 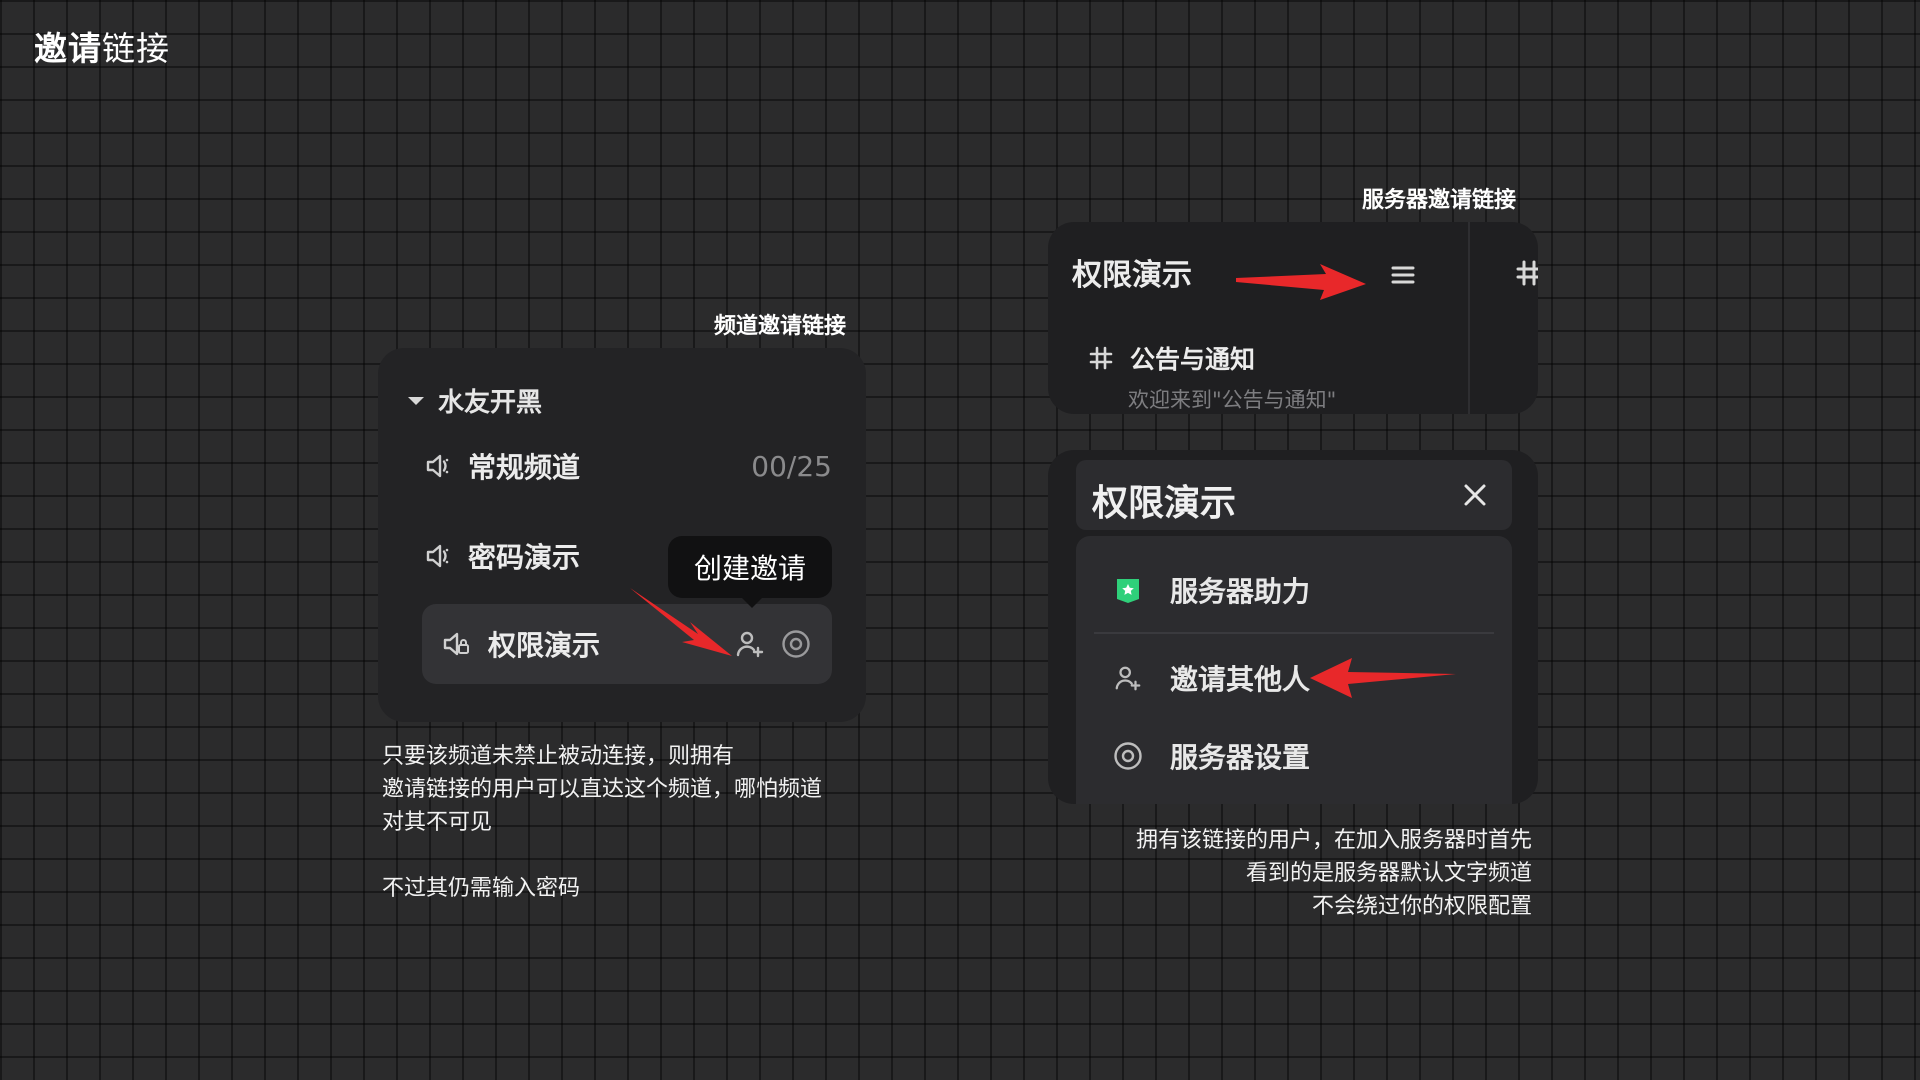 What do you see at coordinates (780, 326) in the screenshot?
I see `channel-invite-caption: 频道邀请链接` at bounding box center [780, 326].